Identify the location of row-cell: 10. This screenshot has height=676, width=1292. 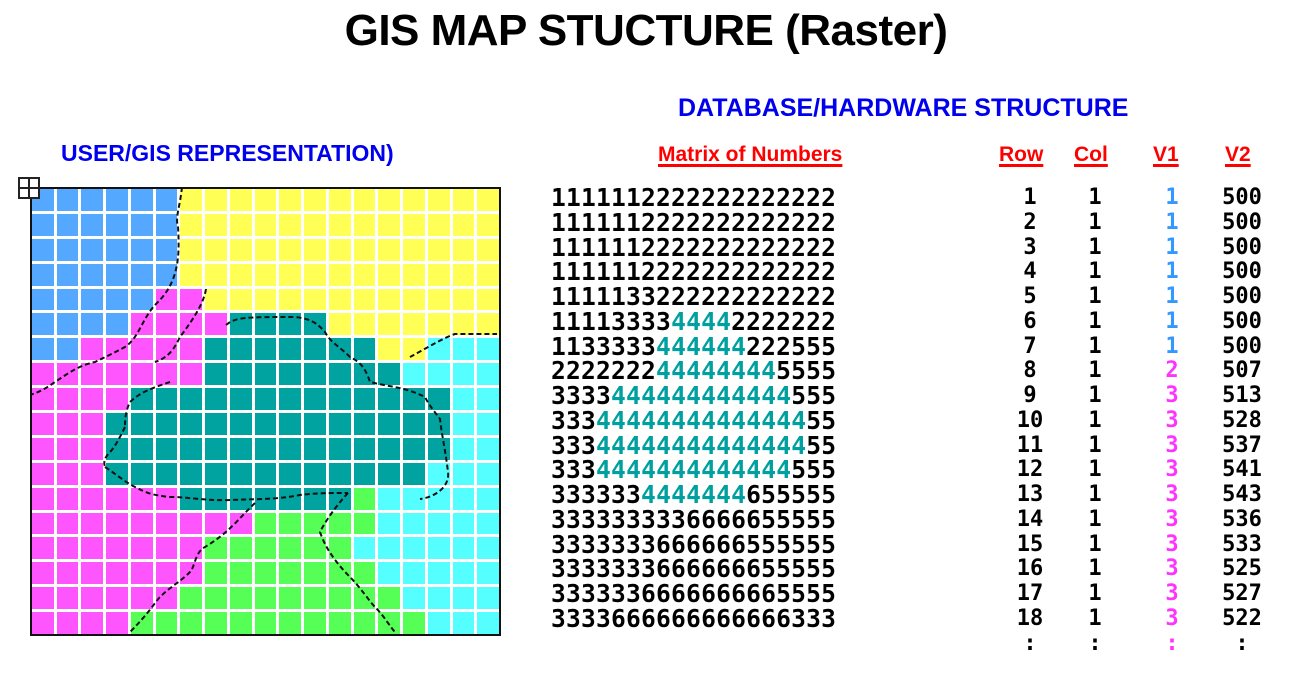
(1030, 420).